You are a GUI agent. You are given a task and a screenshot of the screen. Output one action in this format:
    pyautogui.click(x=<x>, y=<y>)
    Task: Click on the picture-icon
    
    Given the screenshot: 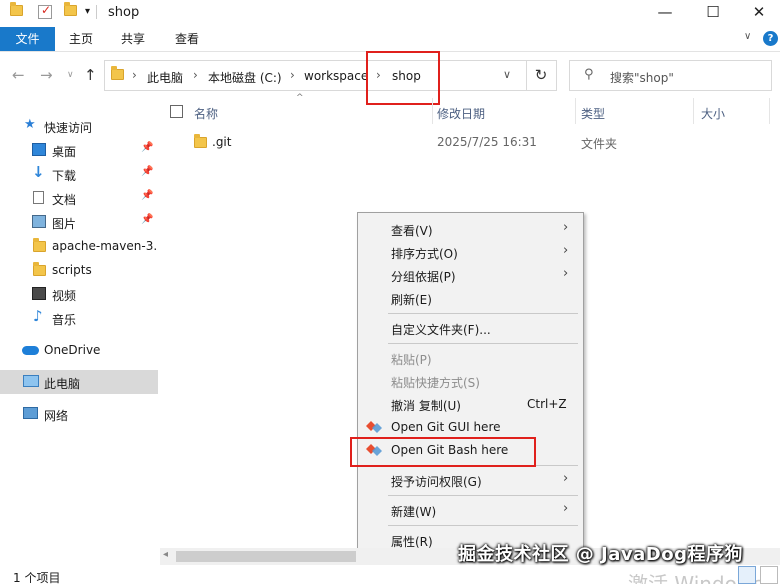 What is the action you would take?
    pyautogui.click(x=39, y=221)
    